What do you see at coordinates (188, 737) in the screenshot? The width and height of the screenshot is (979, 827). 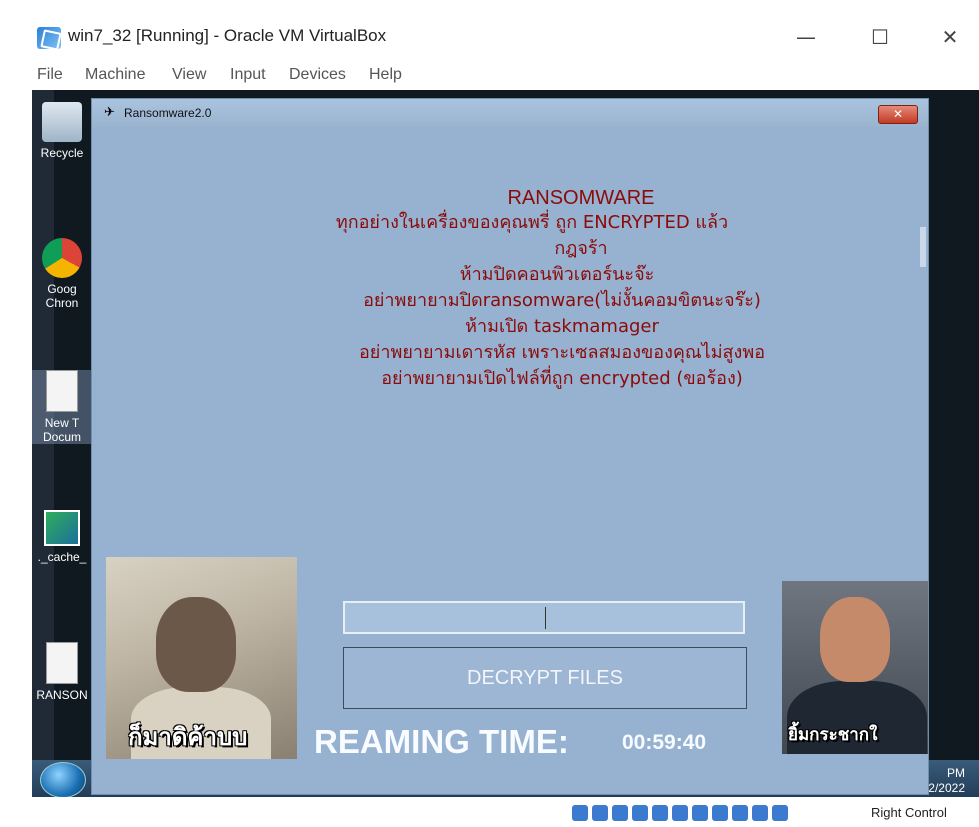 I see `left-photo-caption: ก็มาดิค้าบบ` at bounding box center [188, 737].